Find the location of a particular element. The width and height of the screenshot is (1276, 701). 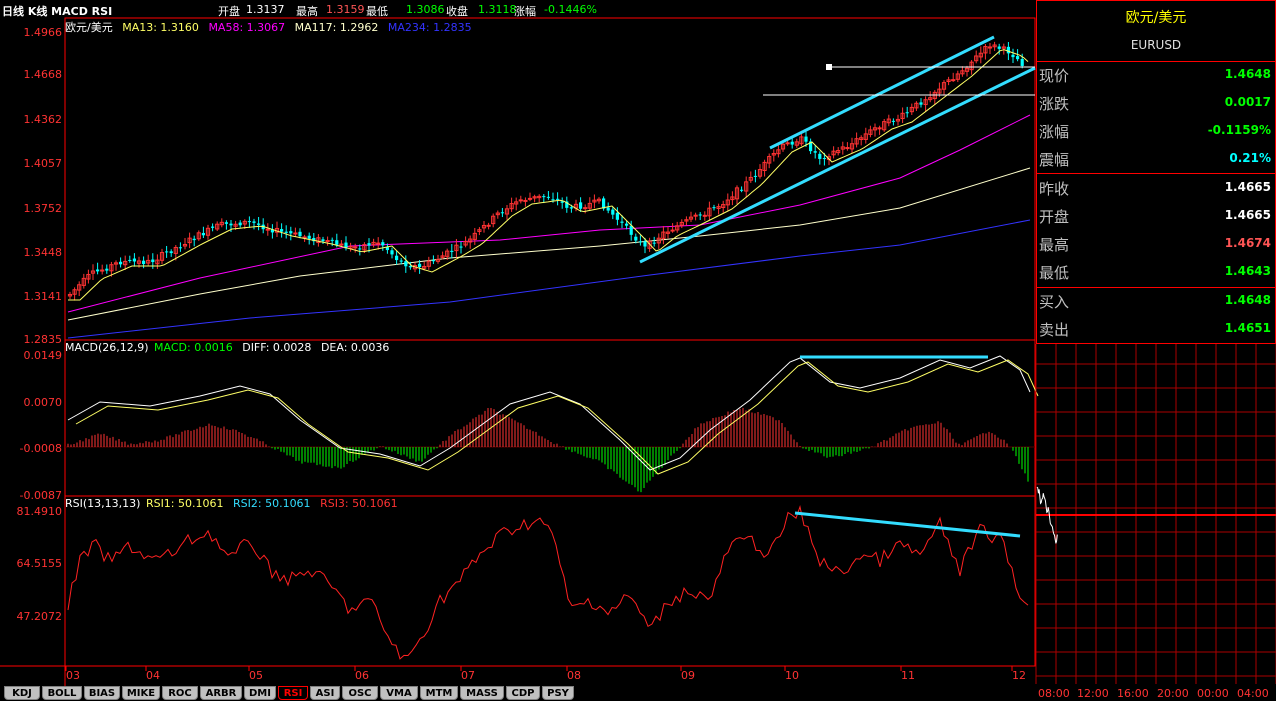

tab-mass: MASS is located at coordinates (482, 693).